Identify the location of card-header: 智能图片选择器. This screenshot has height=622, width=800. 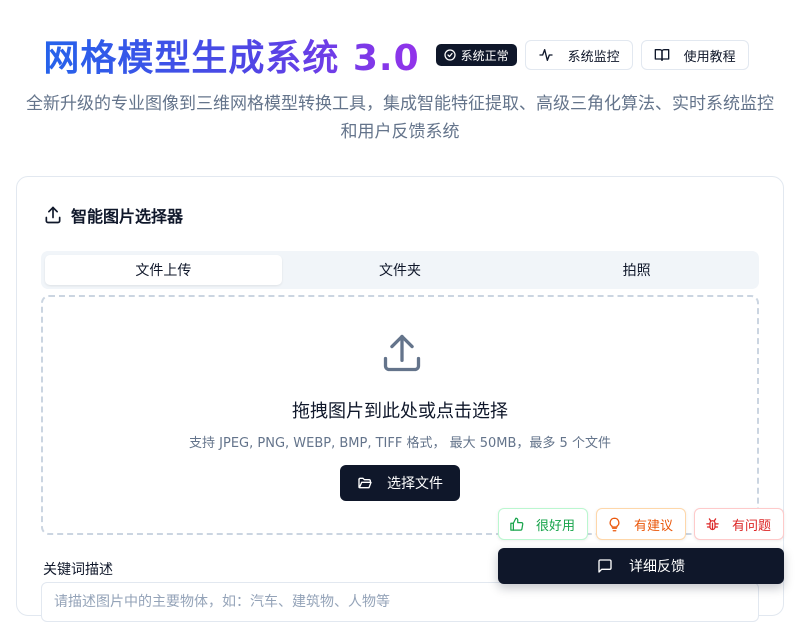
(113, 215).